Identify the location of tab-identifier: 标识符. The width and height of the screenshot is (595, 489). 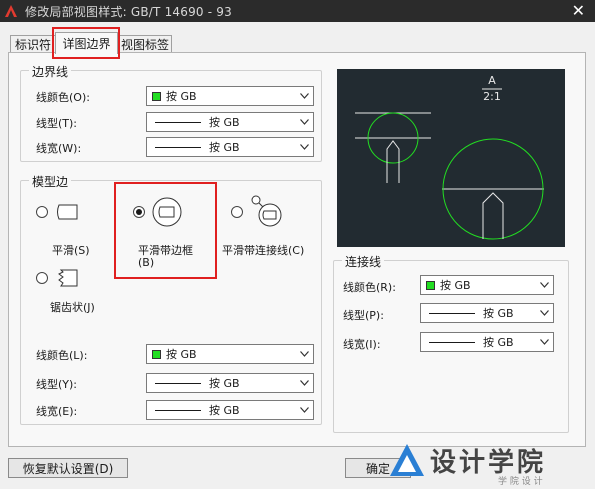
(33, 44).